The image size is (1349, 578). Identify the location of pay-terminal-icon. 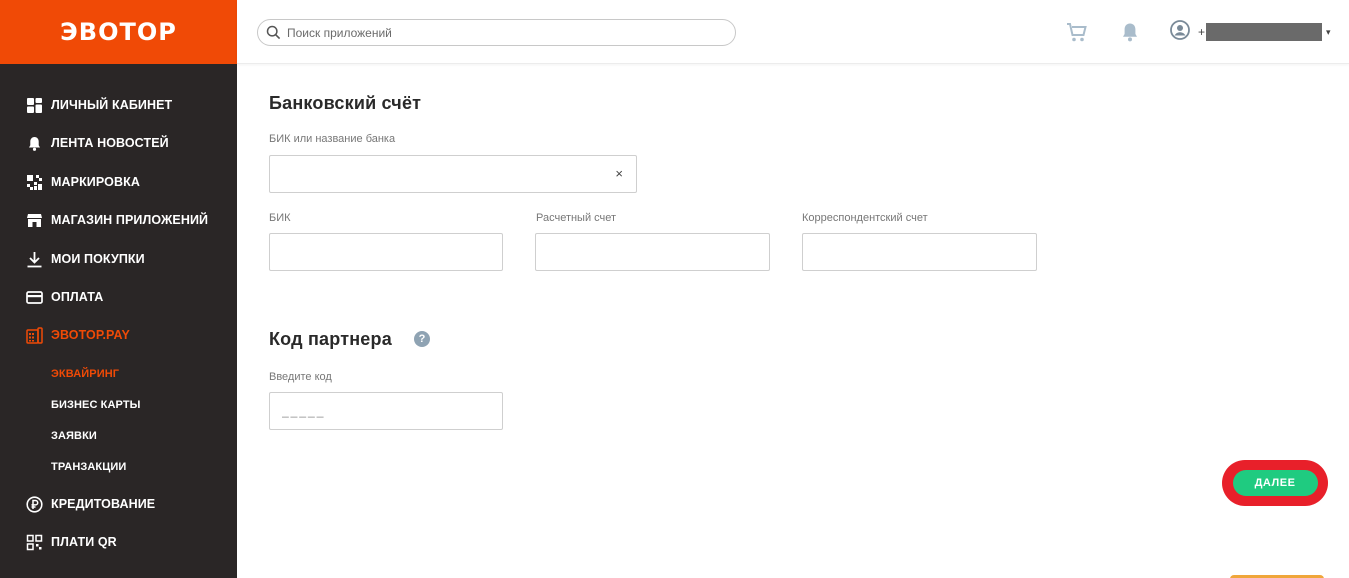
(34, 335).